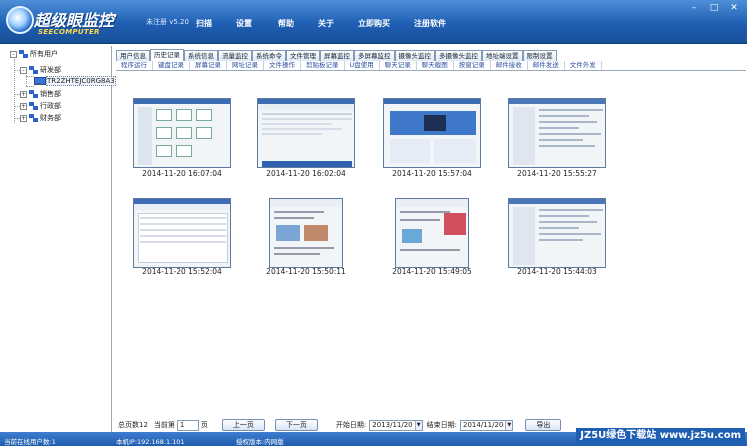 This screenshot has height=446, width=747. What do you see at coordinates (182, 271) in the screenshot?
I see `screenshot-timestamp: 2014-11-20 15:52:04` at bounding box center [182, 271].